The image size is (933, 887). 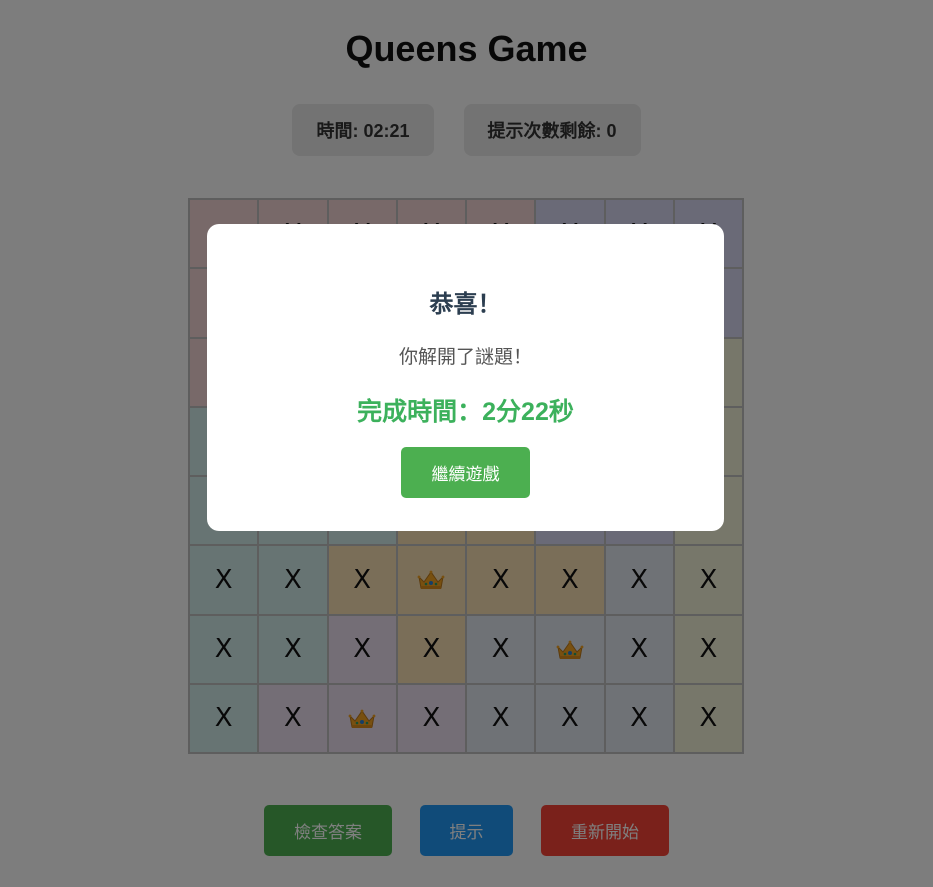 I want to click on modal-message: 你解開了謎題！, so click(x=465, y=357).